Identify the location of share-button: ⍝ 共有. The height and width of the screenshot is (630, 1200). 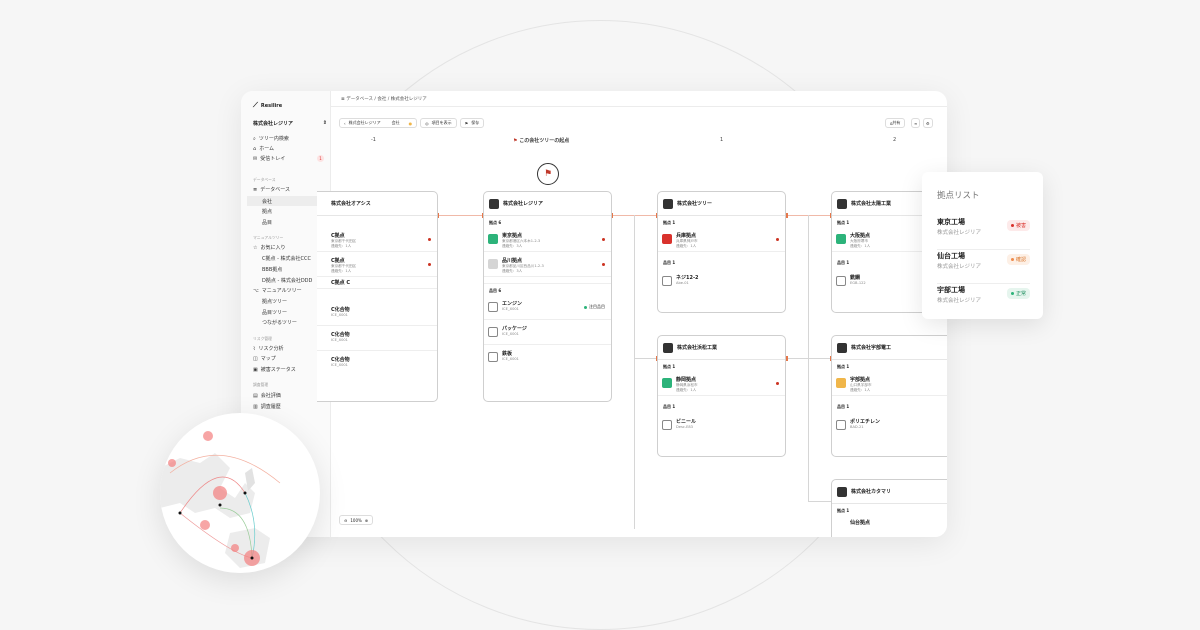
(895, 123).